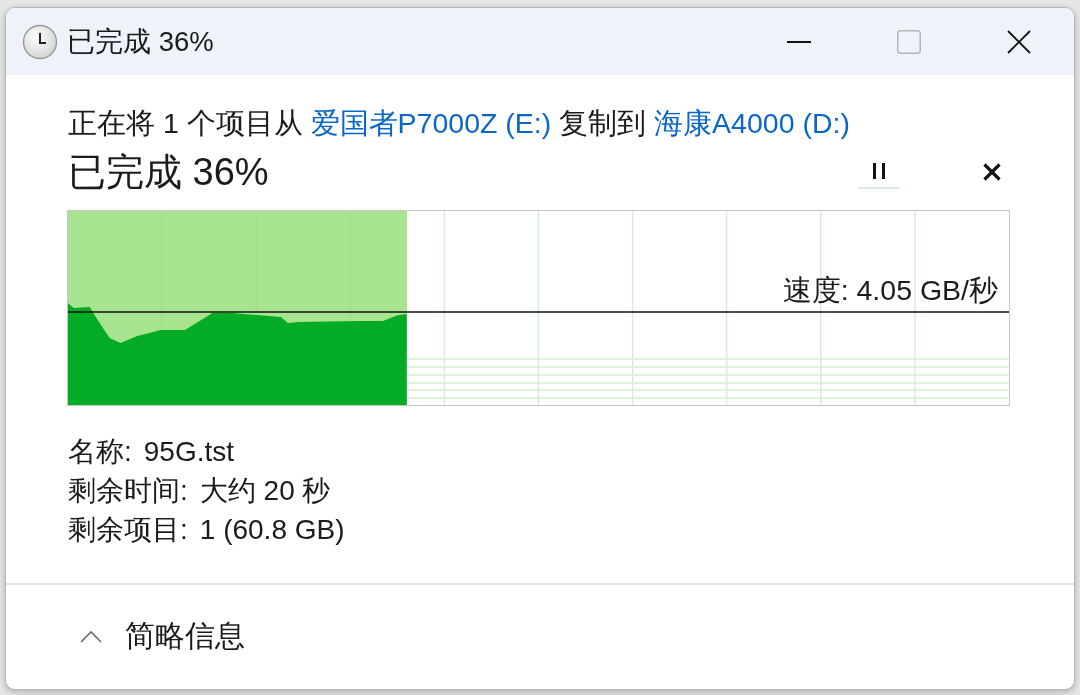 This screenshot has width=1080, height=695. I want to click on speed-label: 速度: 4.05 GB/秒, so click(890, 290).